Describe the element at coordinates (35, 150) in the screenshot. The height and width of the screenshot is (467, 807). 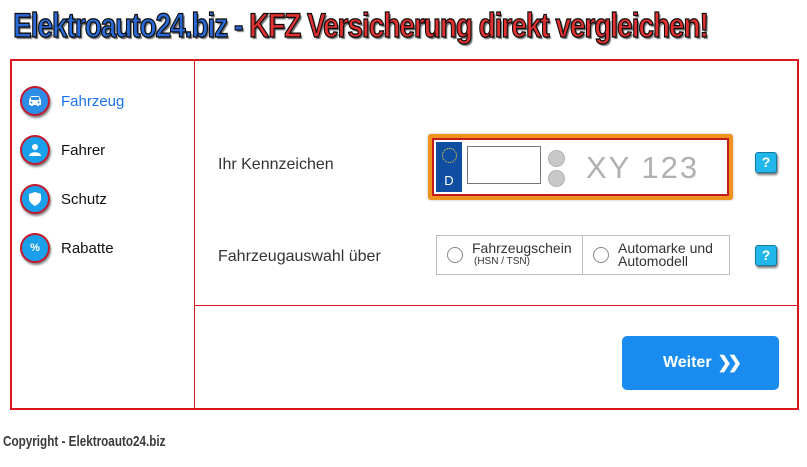
I see `person-icon` at that location.